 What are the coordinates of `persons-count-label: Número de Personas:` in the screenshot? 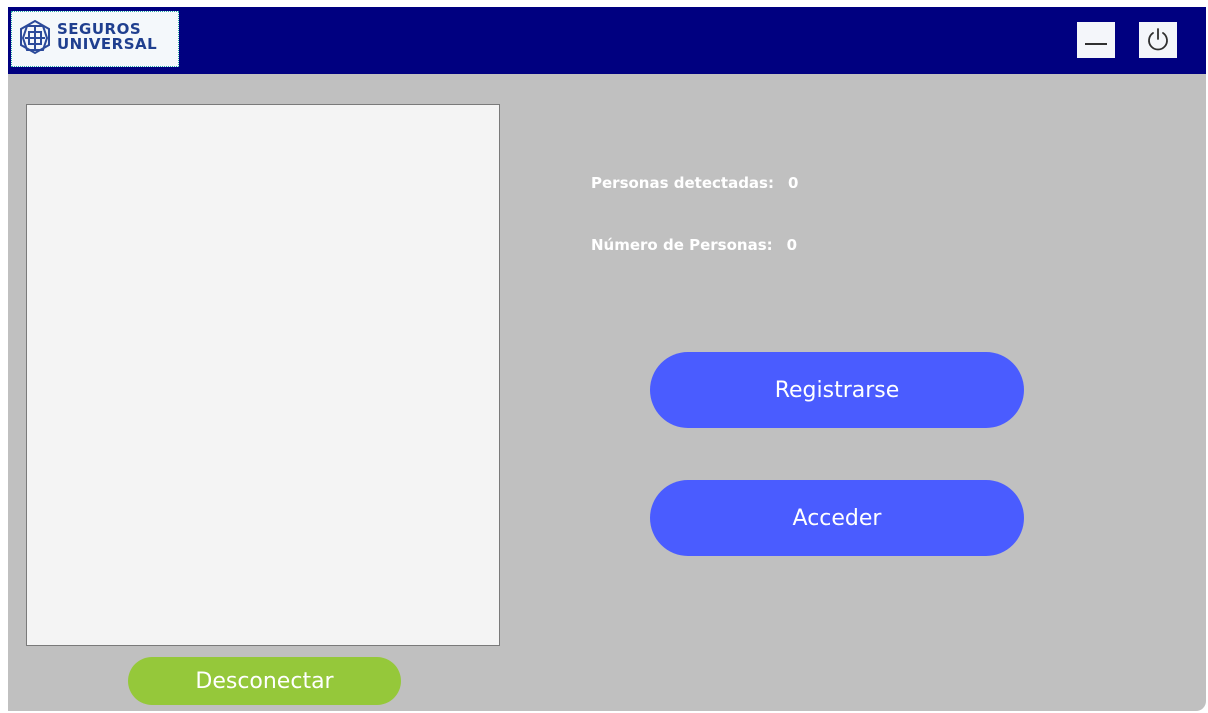 It's located at (682, 245).